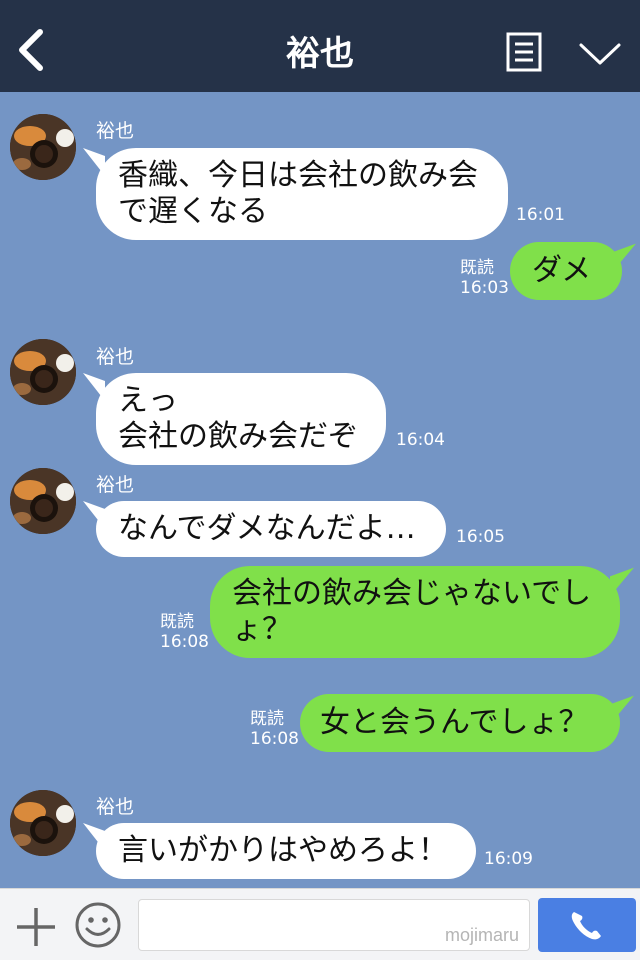 This screenshot has height=960, width=640. Describe the element at coordinates (484, 288) in the screenshot. I see `timestamp: 16:03` at that location.